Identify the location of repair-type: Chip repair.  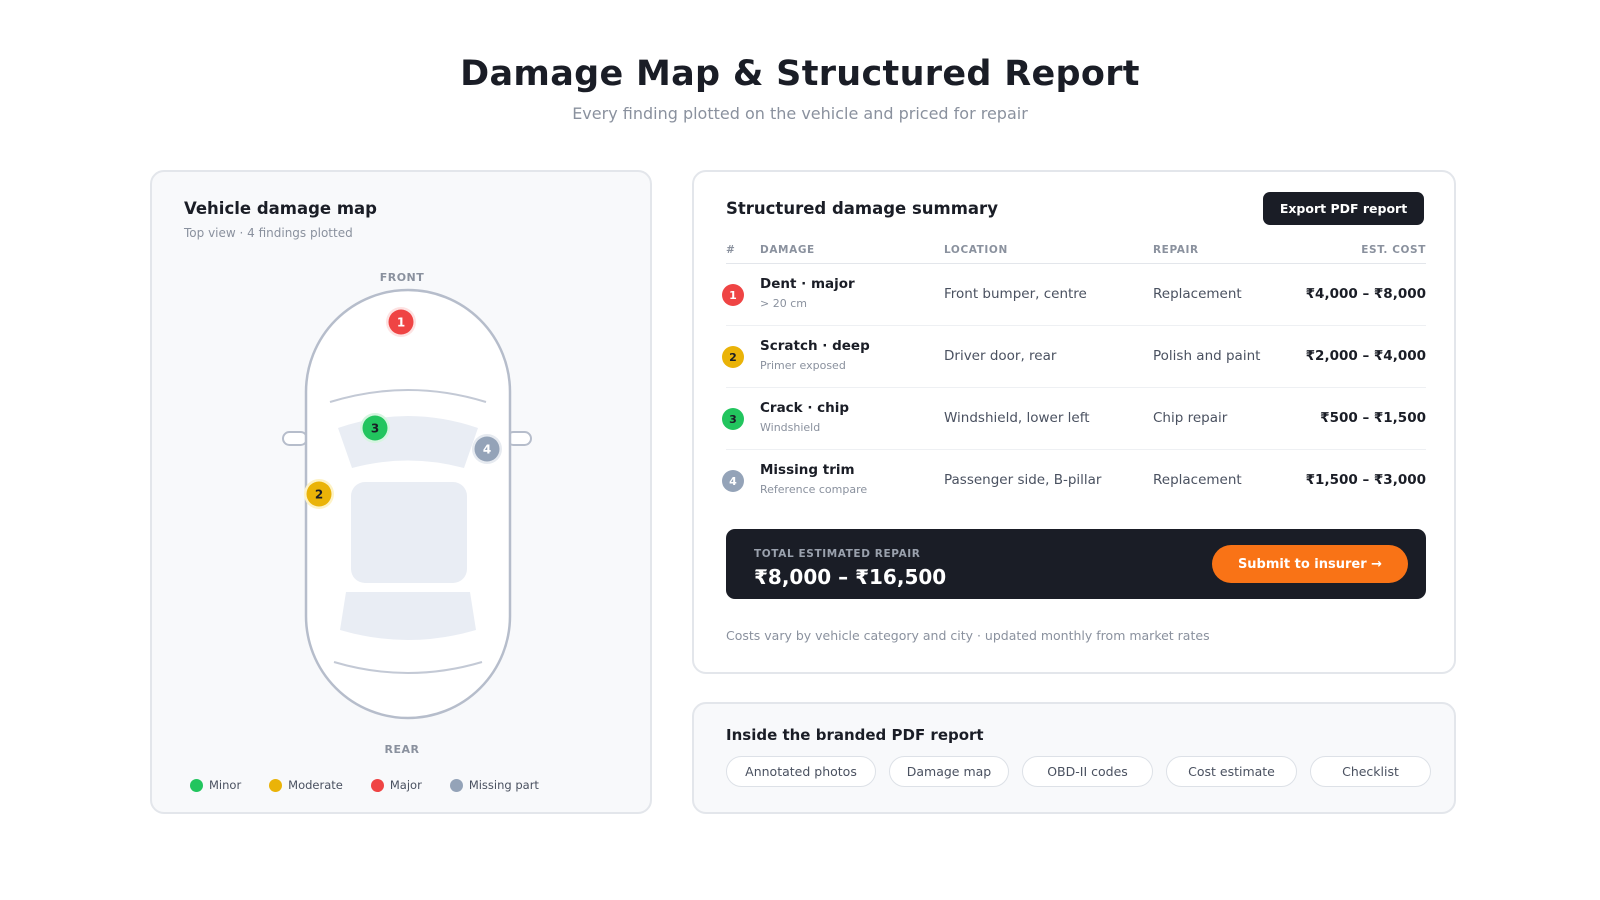
(1190, 418).